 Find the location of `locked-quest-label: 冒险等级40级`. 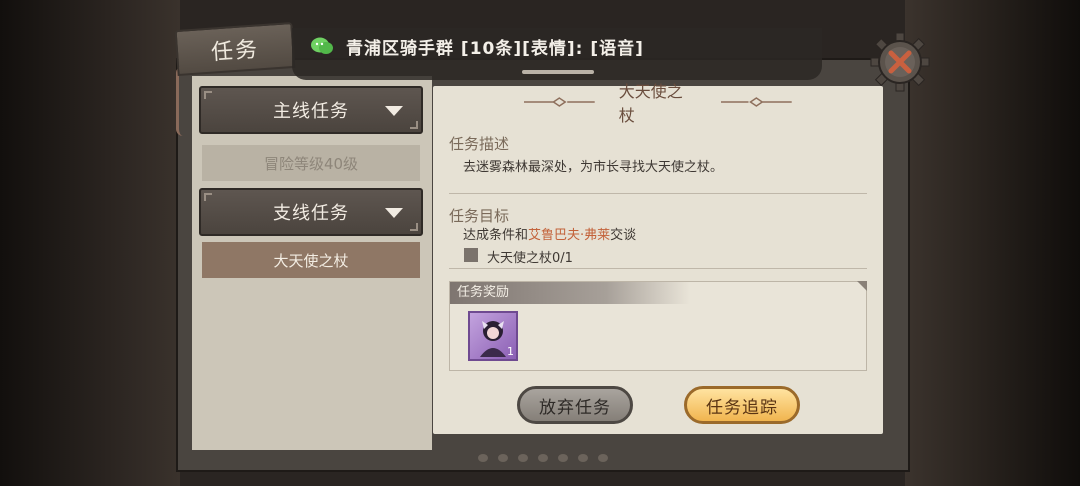

locked-quest-label: 冒险等级40级 is located at coordinates (311, 163).